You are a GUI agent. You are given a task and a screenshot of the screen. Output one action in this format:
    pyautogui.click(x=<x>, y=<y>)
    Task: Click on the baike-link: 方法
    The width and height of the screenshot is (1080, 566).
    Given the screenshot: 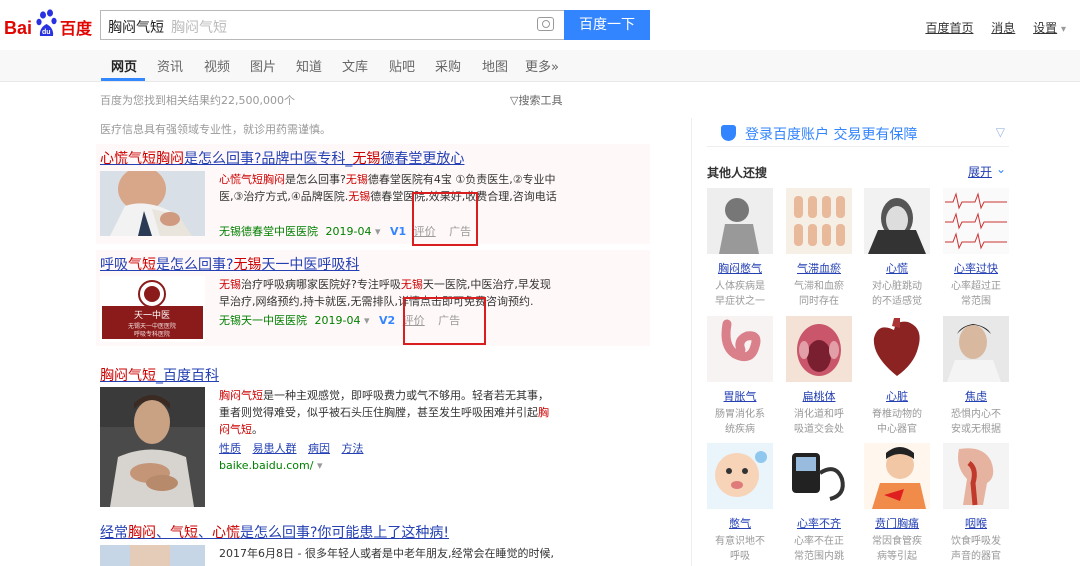 What is the action you would take?
    pyautogui.click(x=353, y=448)
    